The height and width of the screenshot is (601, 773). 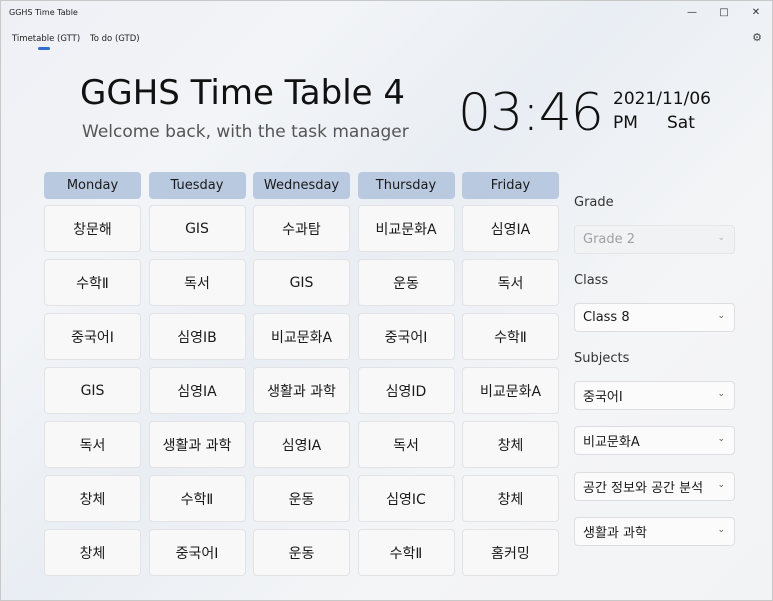 What do you see at coordinates (46, 39) in the screenshot?
I see `tab-timetable: Timetable (GTT)` at bounding box center [46, 39].